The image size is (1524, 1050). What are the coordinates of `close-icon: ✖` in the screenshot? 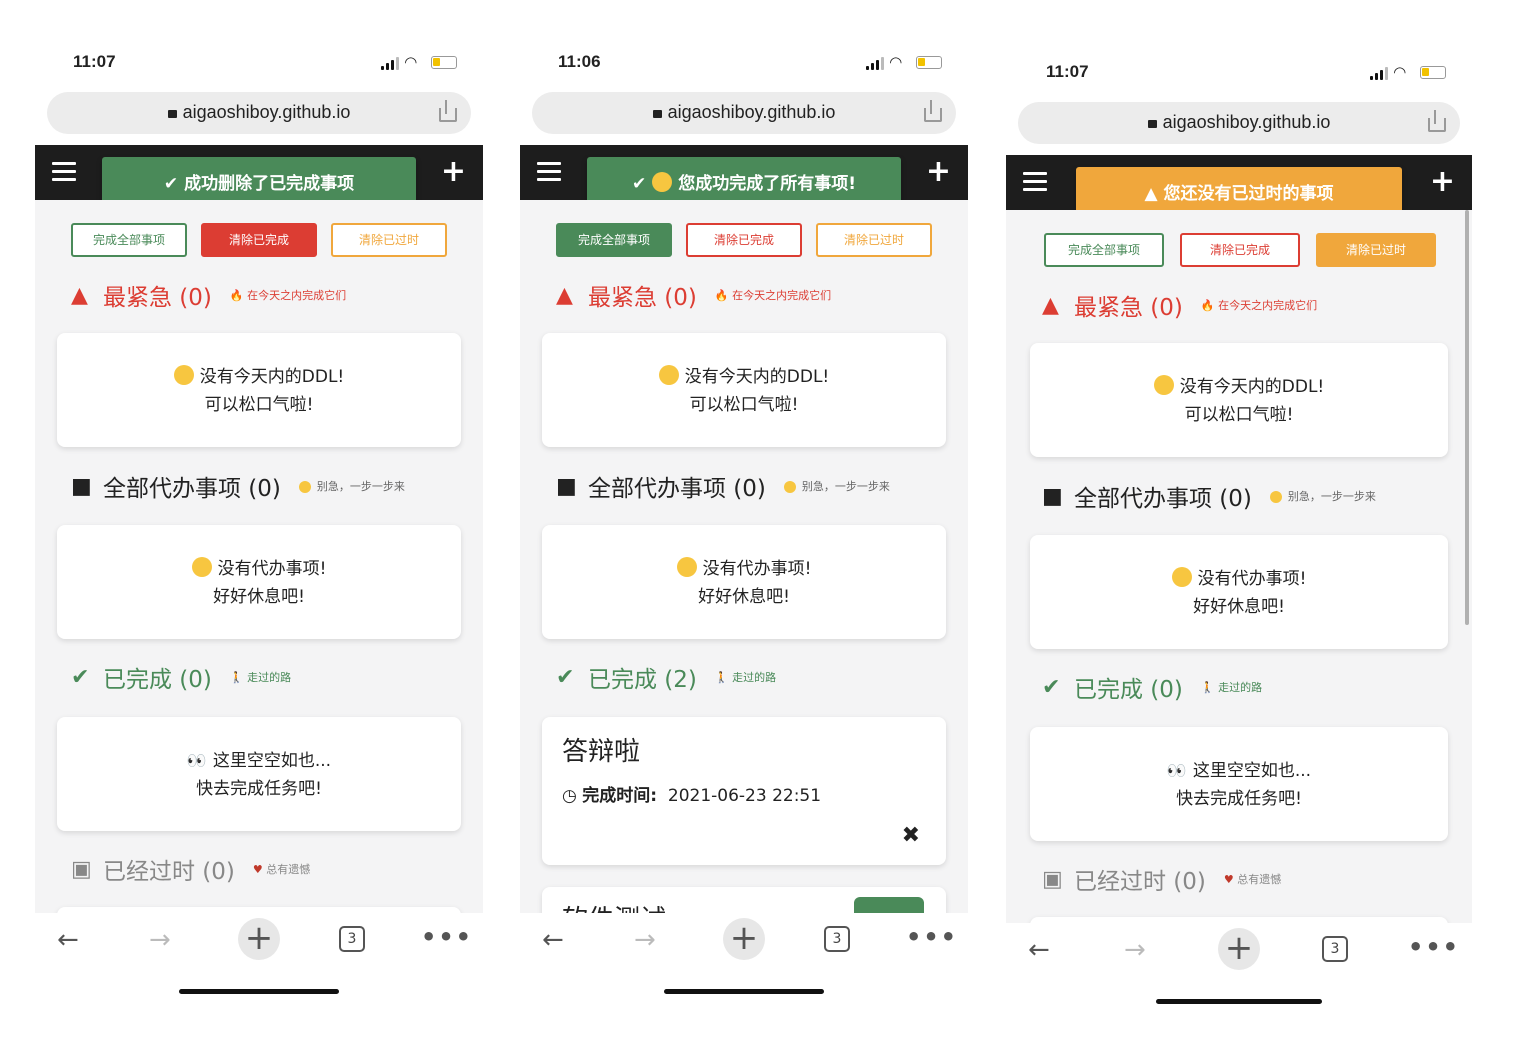 It's located at (911, 835).